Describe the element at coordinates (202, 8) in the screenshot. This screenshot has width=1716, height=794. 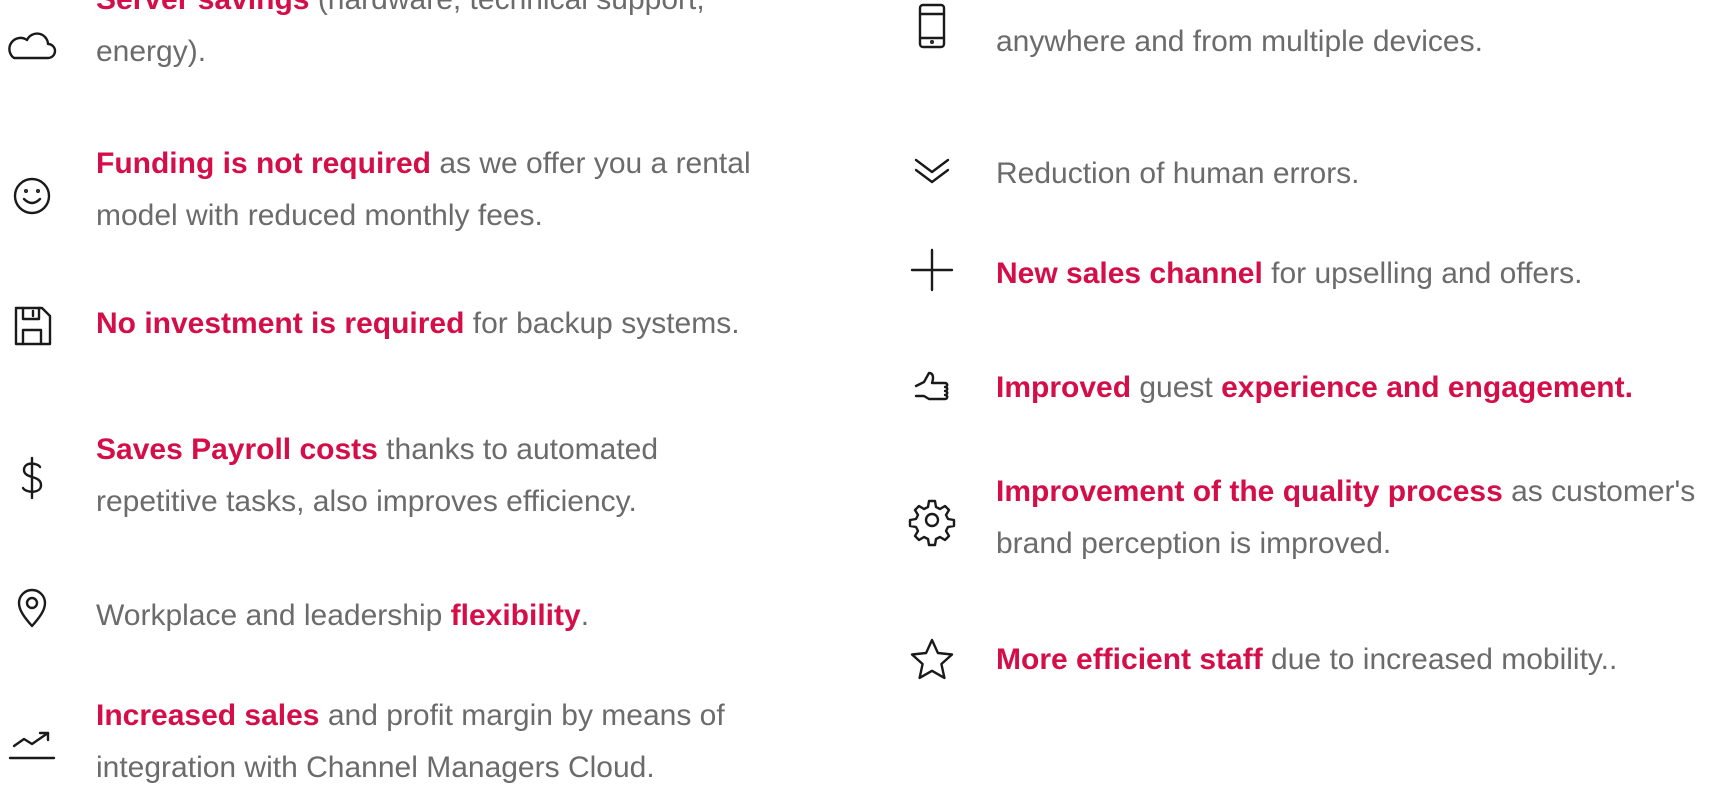
I see `highlight-text: Server savings` at that location.